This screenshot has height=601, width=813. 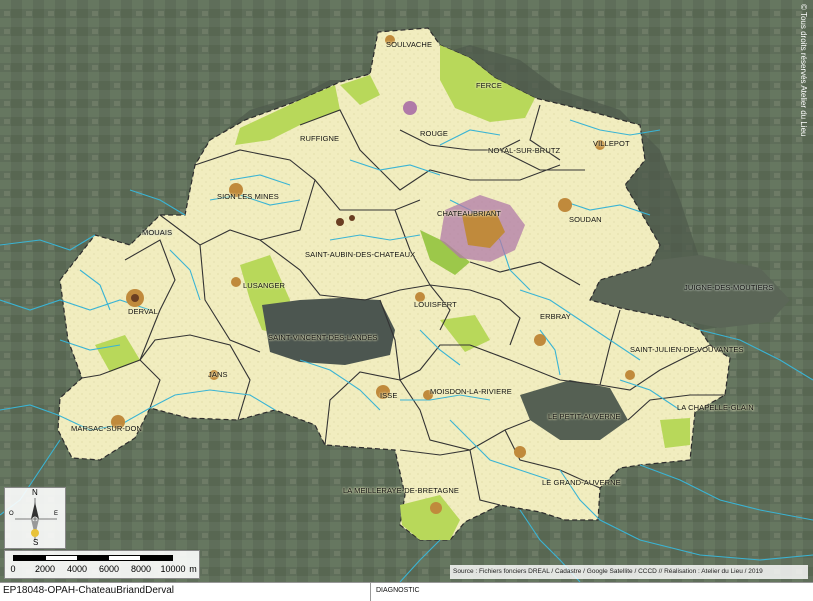 I want to click on commune-label-jans: JANS, so click(x=218, y=374).